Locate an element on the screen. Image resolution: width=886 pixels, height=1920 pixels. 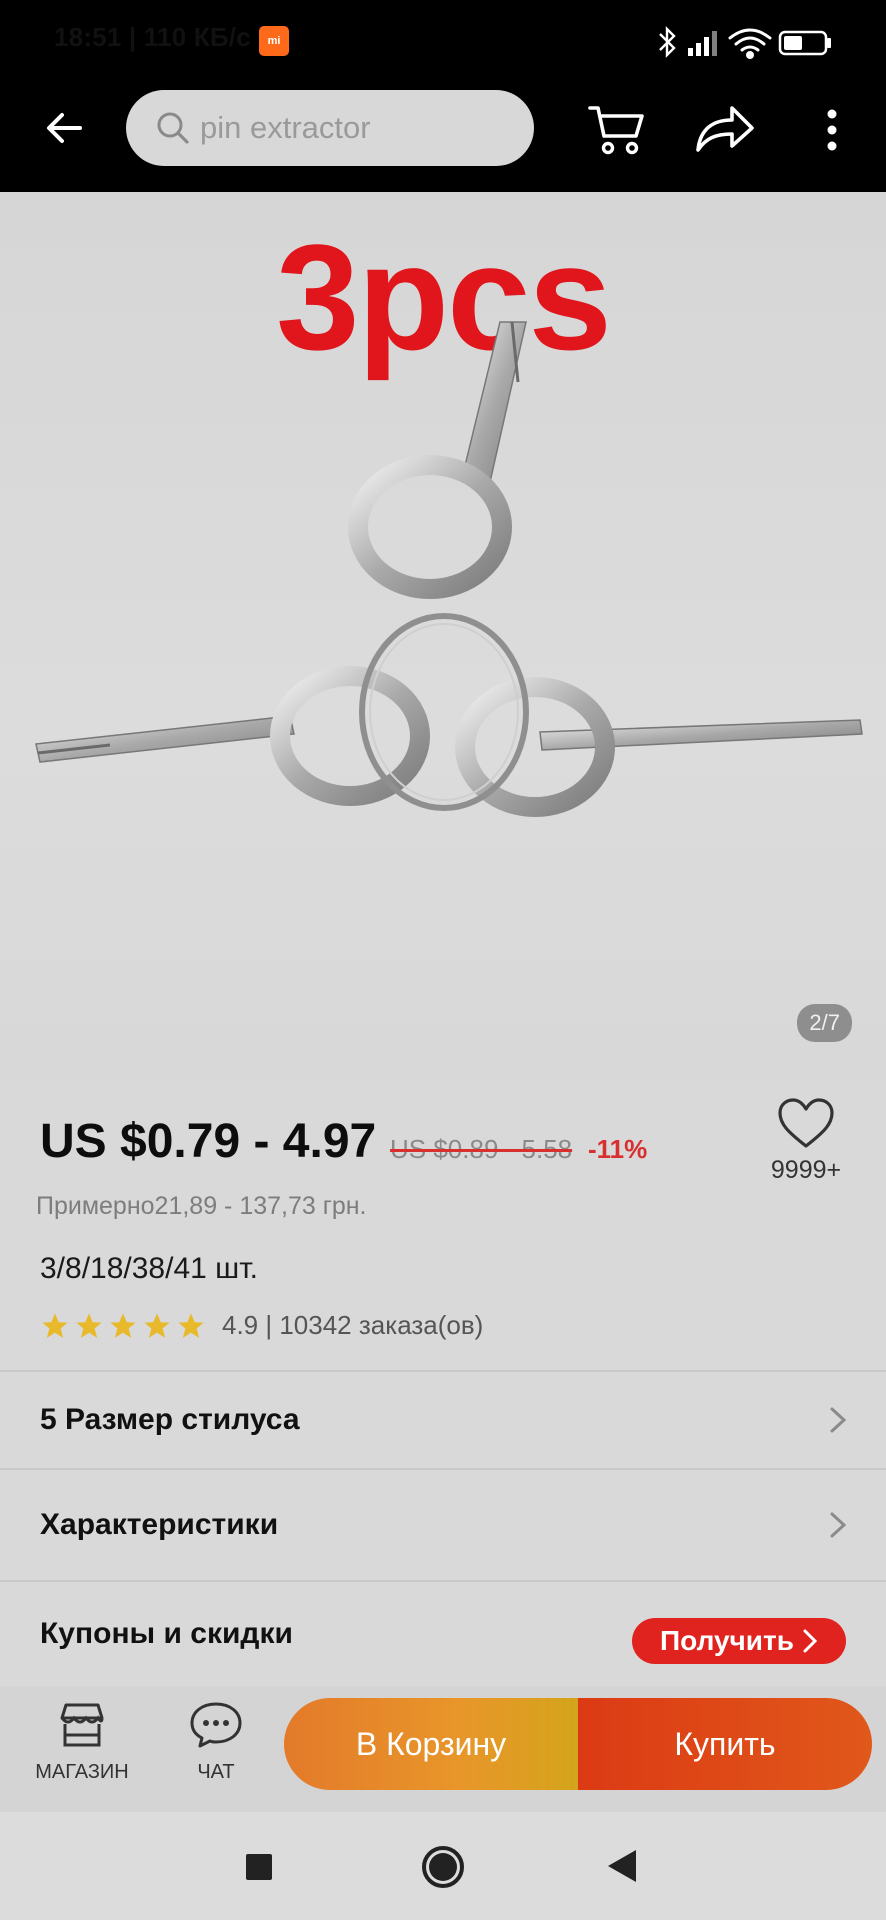
back-button is located at coordinates (64, 128).